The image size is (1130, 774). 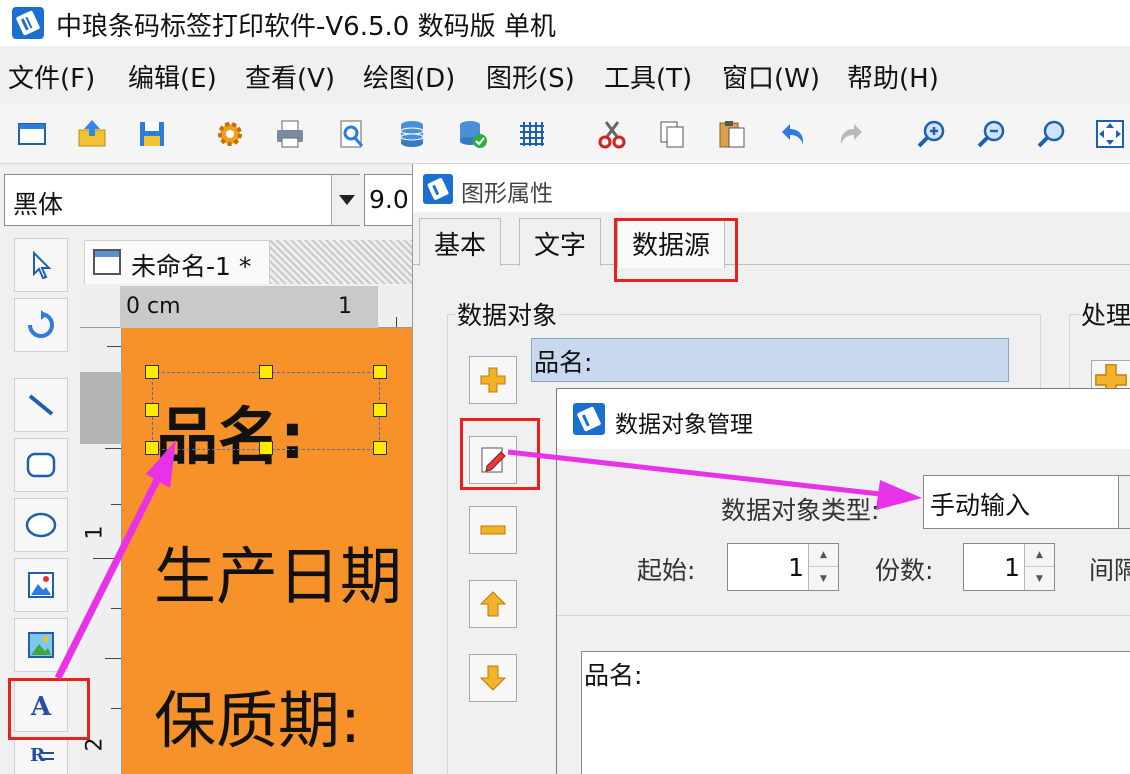 I want to click on menu-help: 帮助(H), so click(x=893, y=76).